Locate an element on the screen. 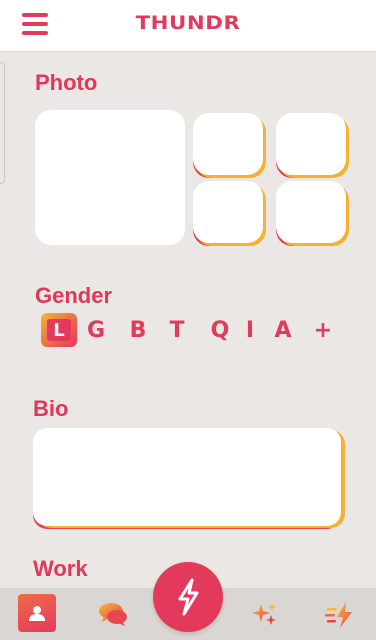 The height and width of the screenshot is (640, 376). photo-slot-main is located at coordinates (110, 177).